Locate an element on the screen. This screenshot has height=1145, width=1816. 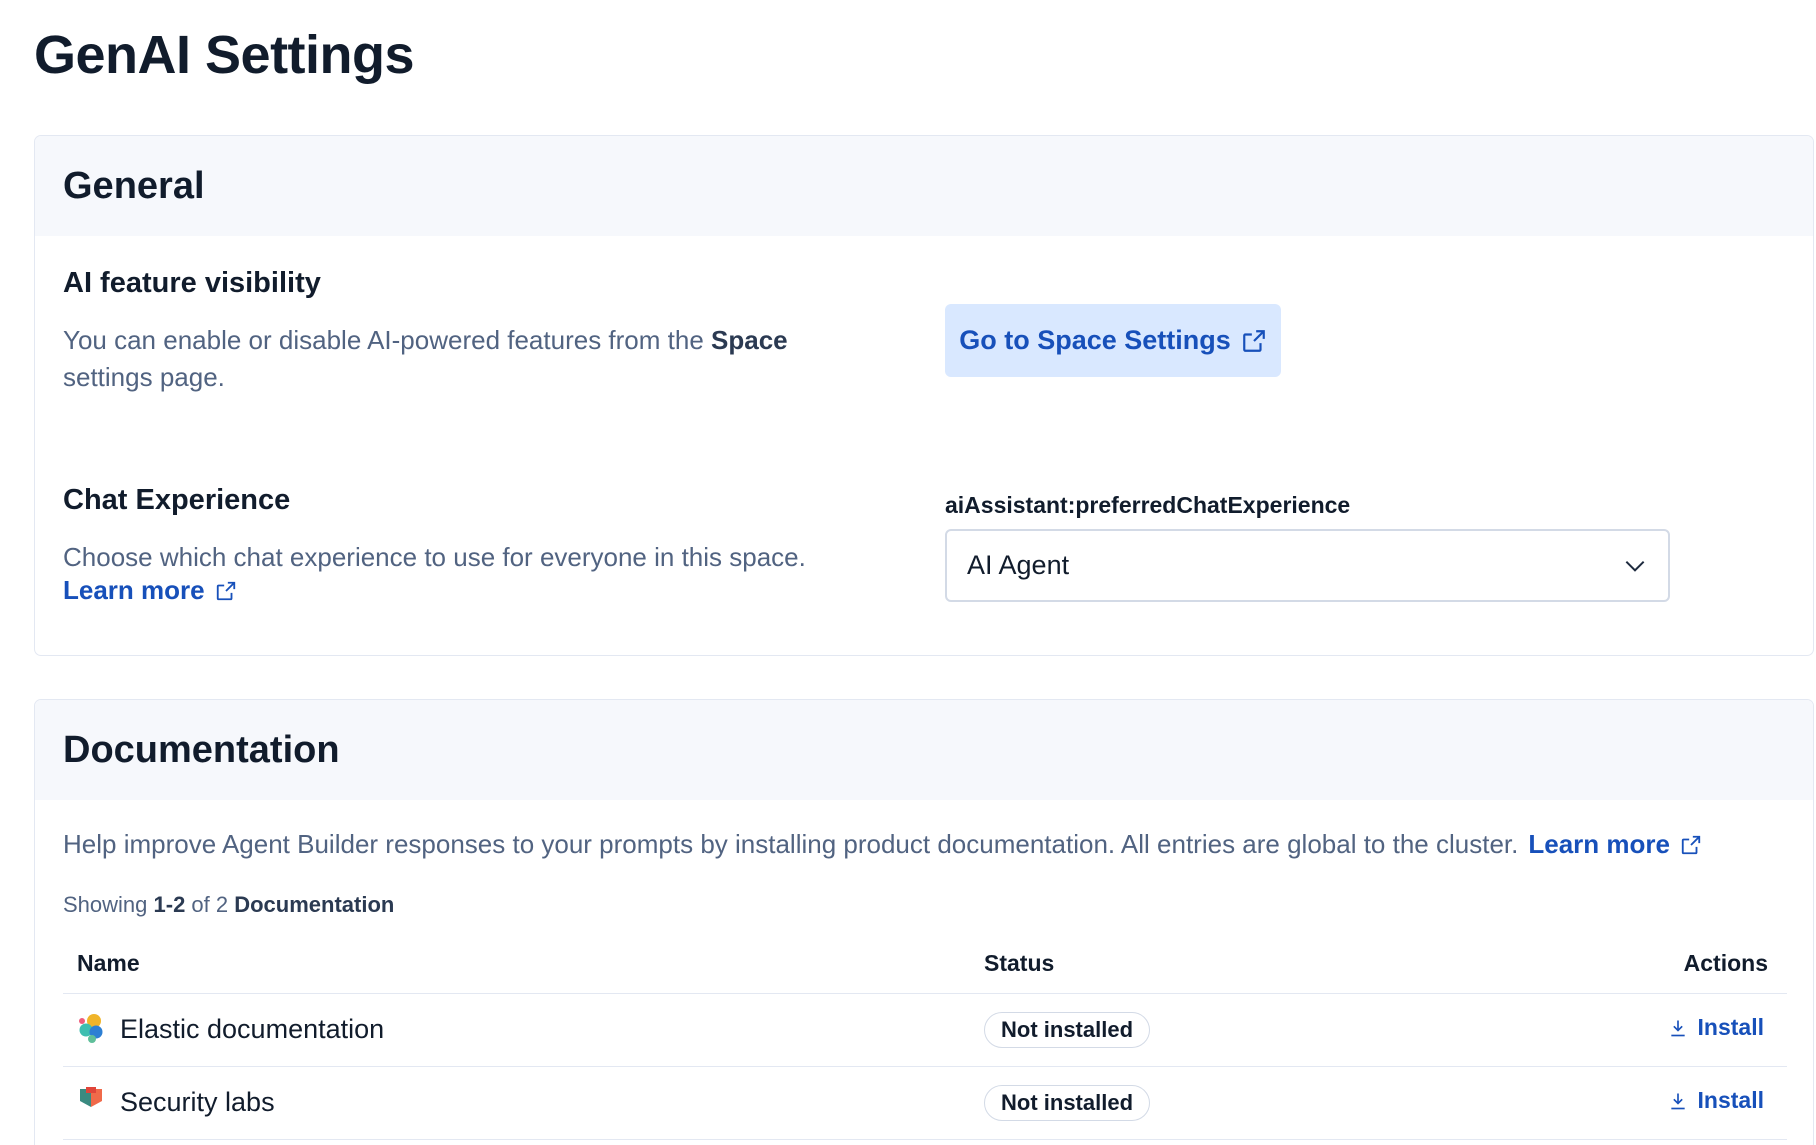
documentation-heading: Documentation is located at coordinates (201, 749).